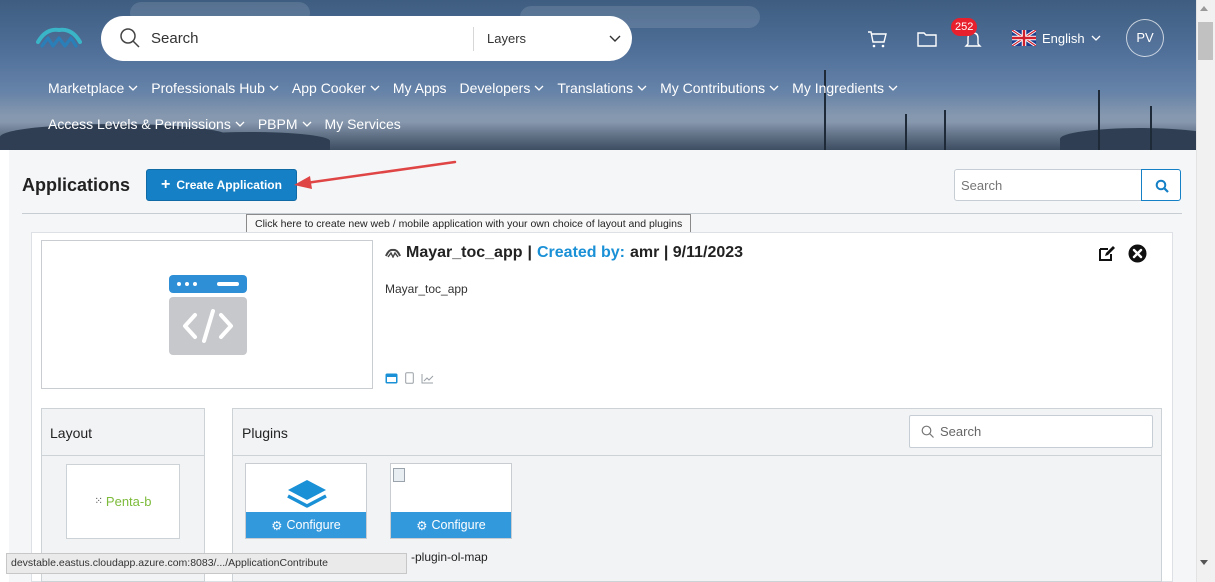 The width and height of the screenshot is (1215, 582). What do you see at coordinates (375, 174) in the screenshot?
I see `annotation-arrow` at bounding box center [375, 174].